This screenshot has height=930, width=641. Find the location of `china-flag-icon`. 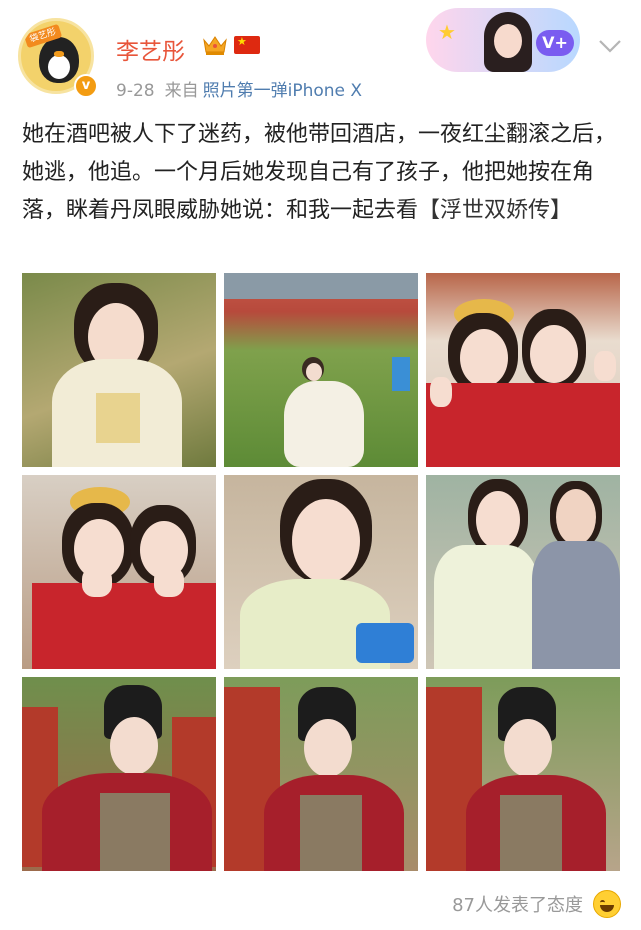

china-flag-icon is located at coordinates (247, 44).